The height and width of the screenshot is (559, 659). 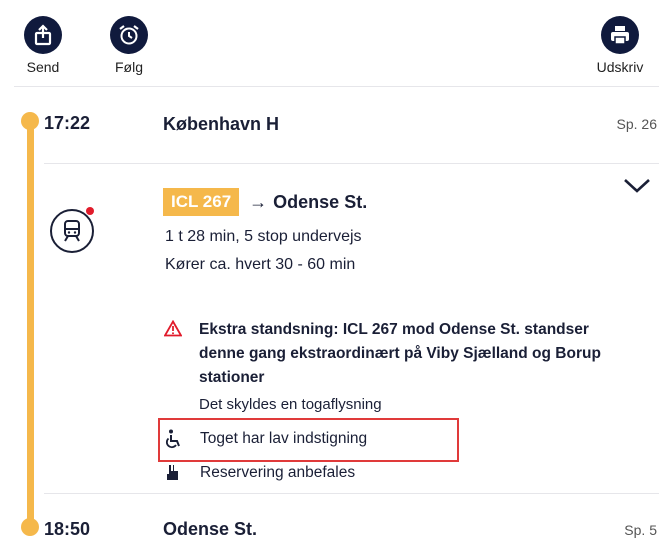 I want to click on notice-reason: Det skyldes en togaflysning, so click(x=290, y=404).